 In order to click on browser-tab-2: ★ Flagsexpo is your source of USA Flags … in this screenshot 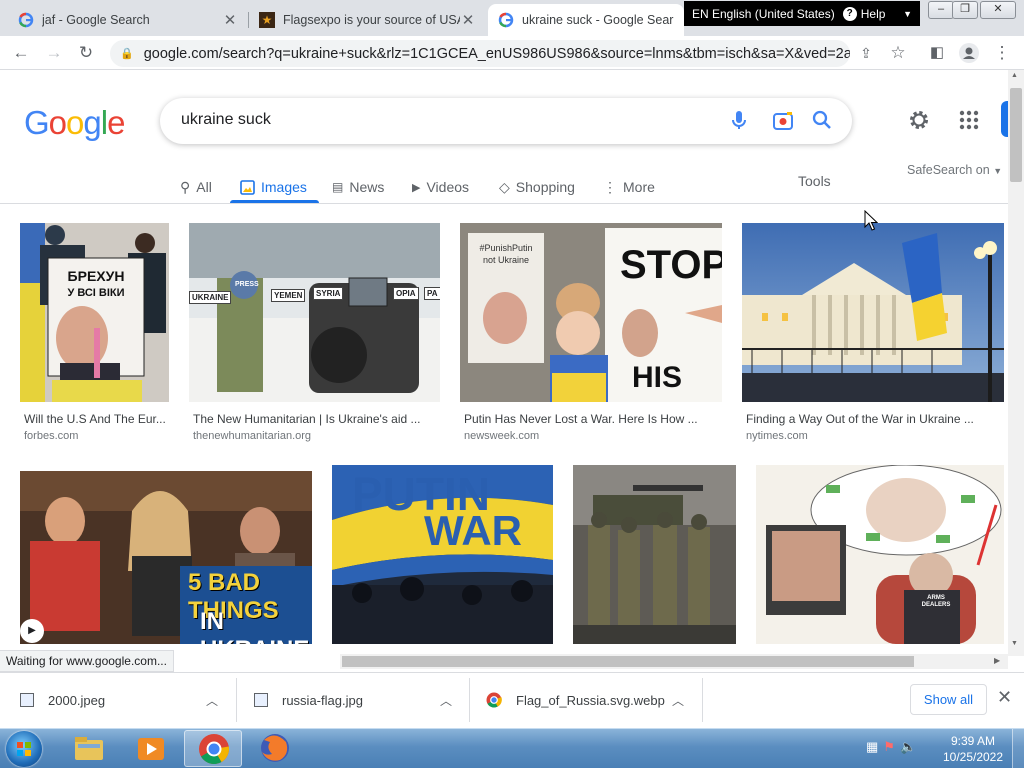, I will do `click(367, 20)`.